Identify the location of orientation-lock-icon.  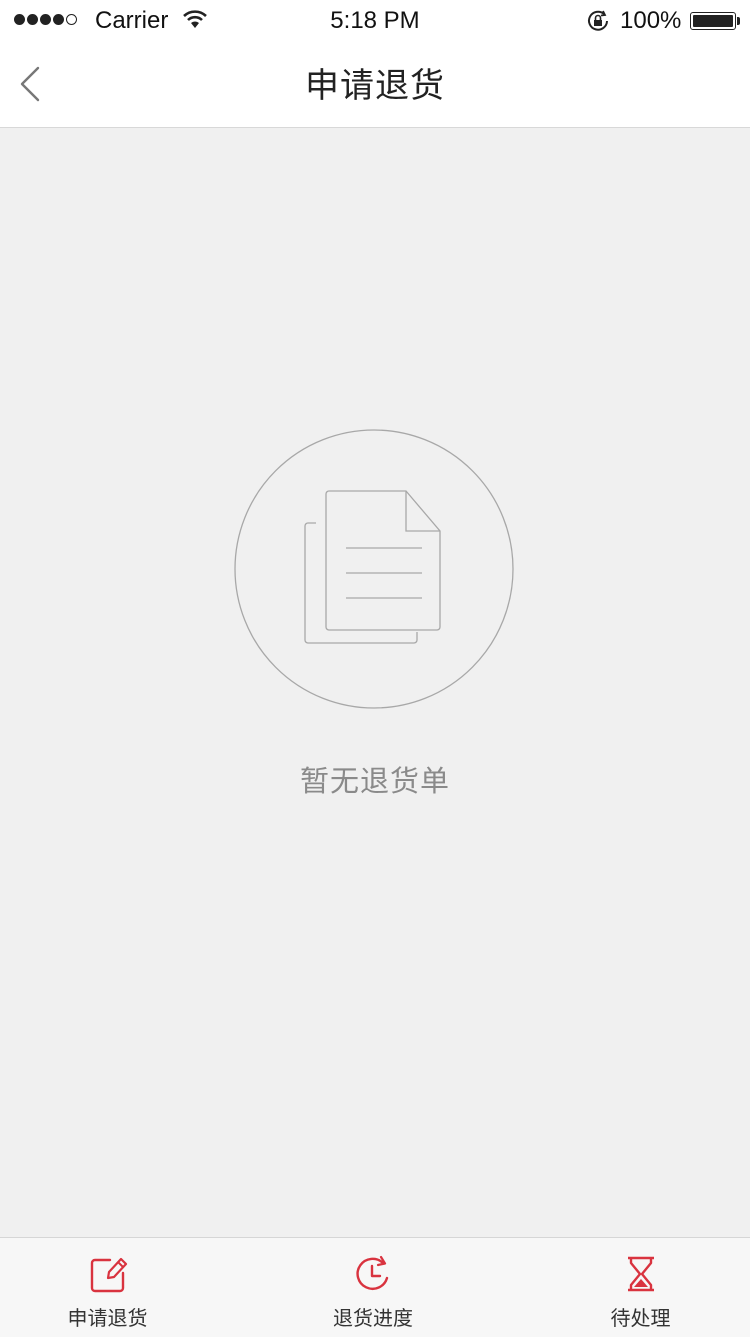
(598, 20).